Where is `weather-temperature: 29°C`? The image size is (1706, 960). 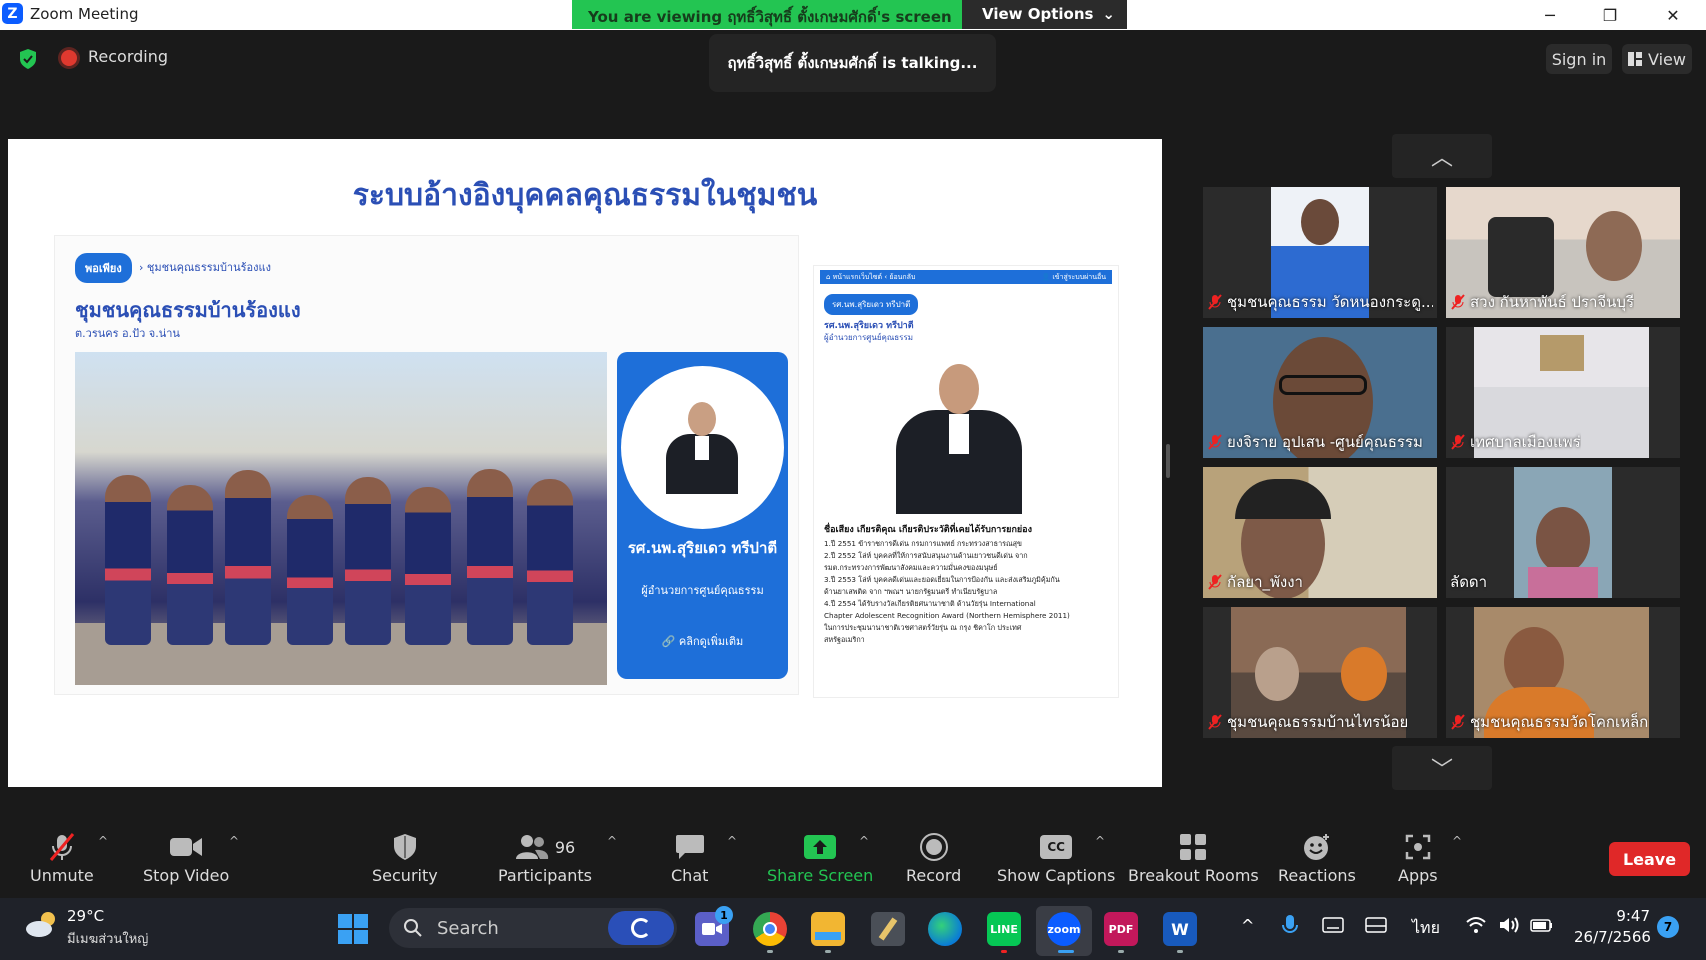
weather-temperature: 29°C is located at coordinates (85, 916).